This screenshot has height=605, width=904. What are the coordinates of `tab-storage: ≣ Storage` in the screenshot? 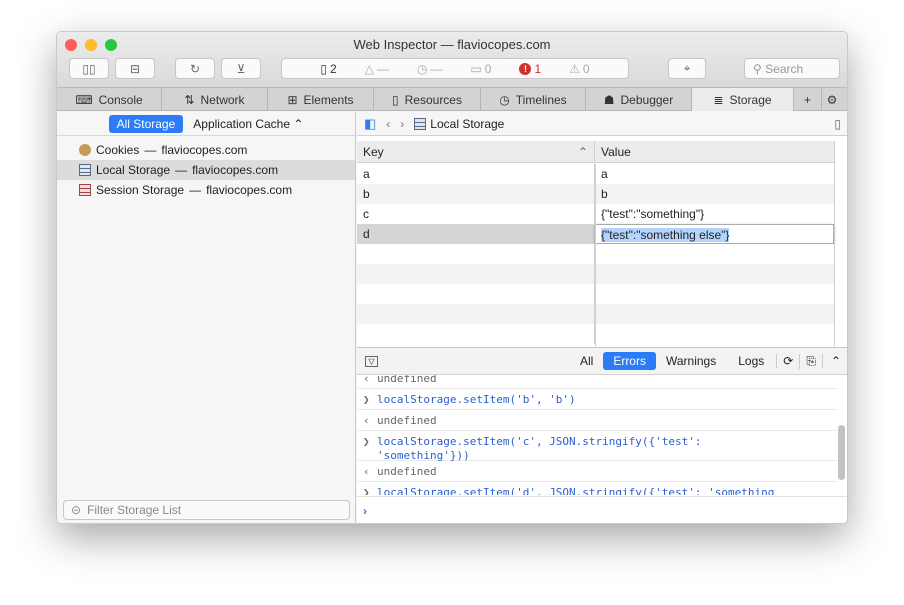 It's located at (743, 99).